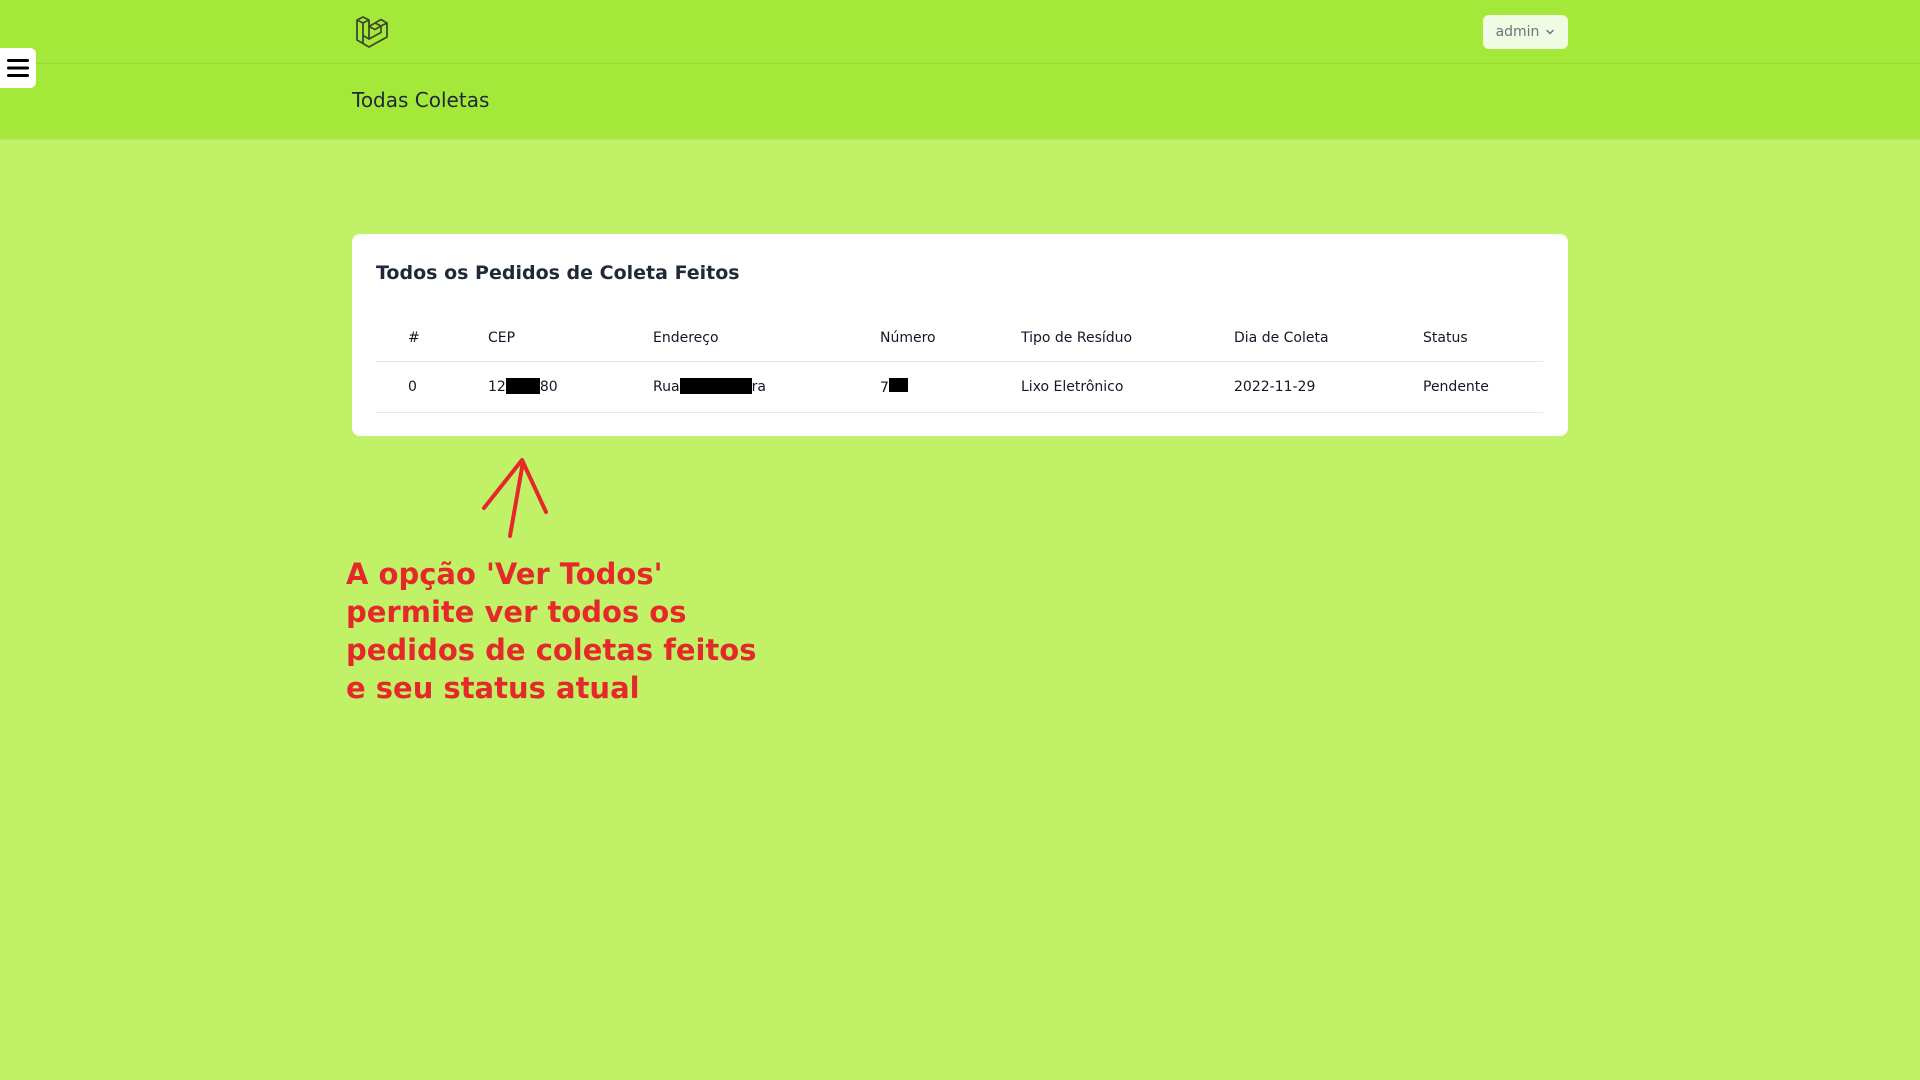 Image resolution: width=1920 pixels, height=1080 pixels. I want to click on laravel-logo-icon, so click(372, 32).